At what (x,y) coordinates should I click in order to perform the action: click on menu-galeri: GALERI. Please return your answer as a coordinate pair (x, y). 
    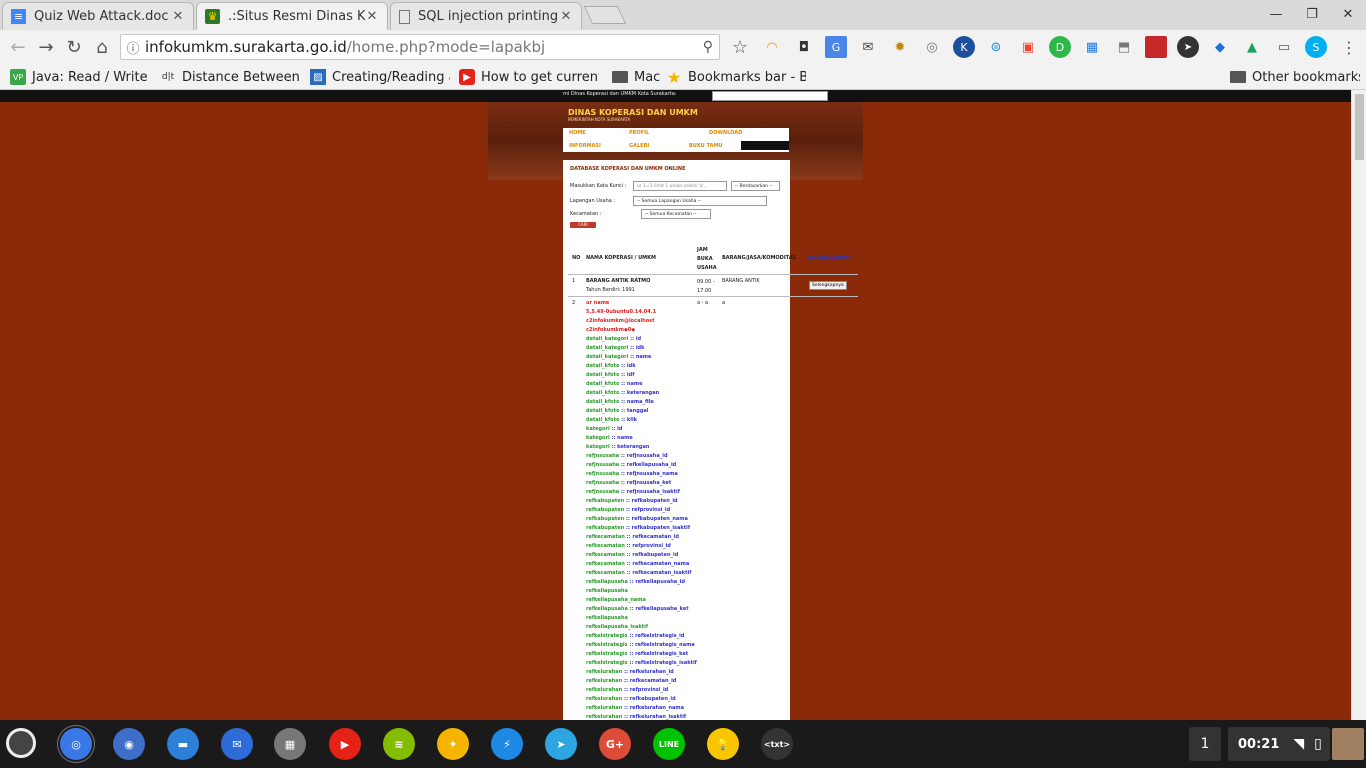
    Looking at the image, I should click on (639, 146).